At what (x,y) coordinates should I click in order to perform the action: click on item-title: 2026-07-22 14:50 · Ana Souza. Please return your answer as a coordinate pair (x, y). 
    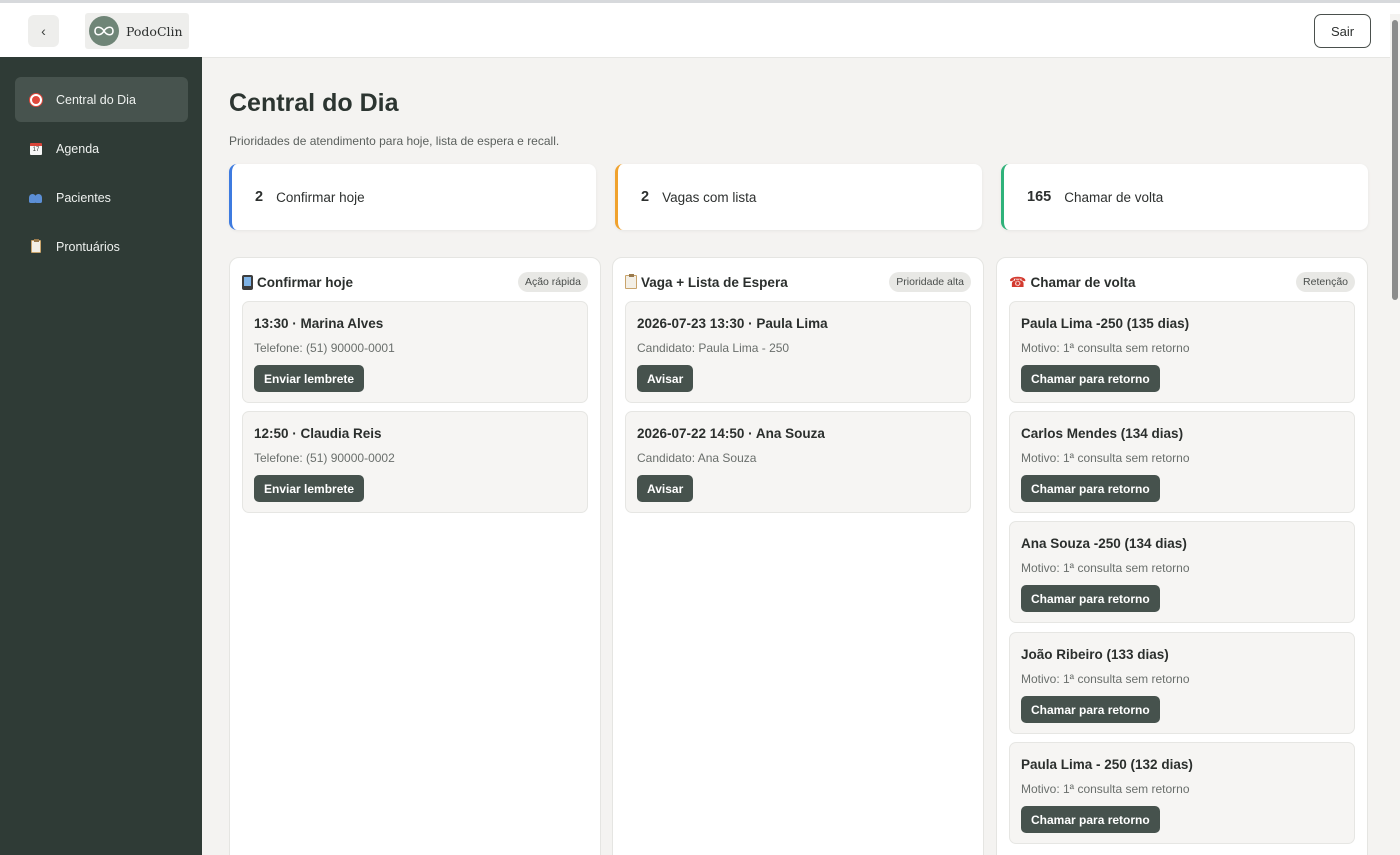
    Looking at the image, I should click on (731, 433).